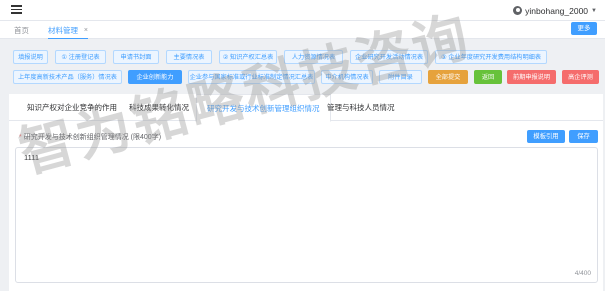  What do you see at coordinates (263, 108) in the screenshot?
I see `subtab-rd-management: 研究开发与技术创新管理组织情况` at bounding box center [263, 108].